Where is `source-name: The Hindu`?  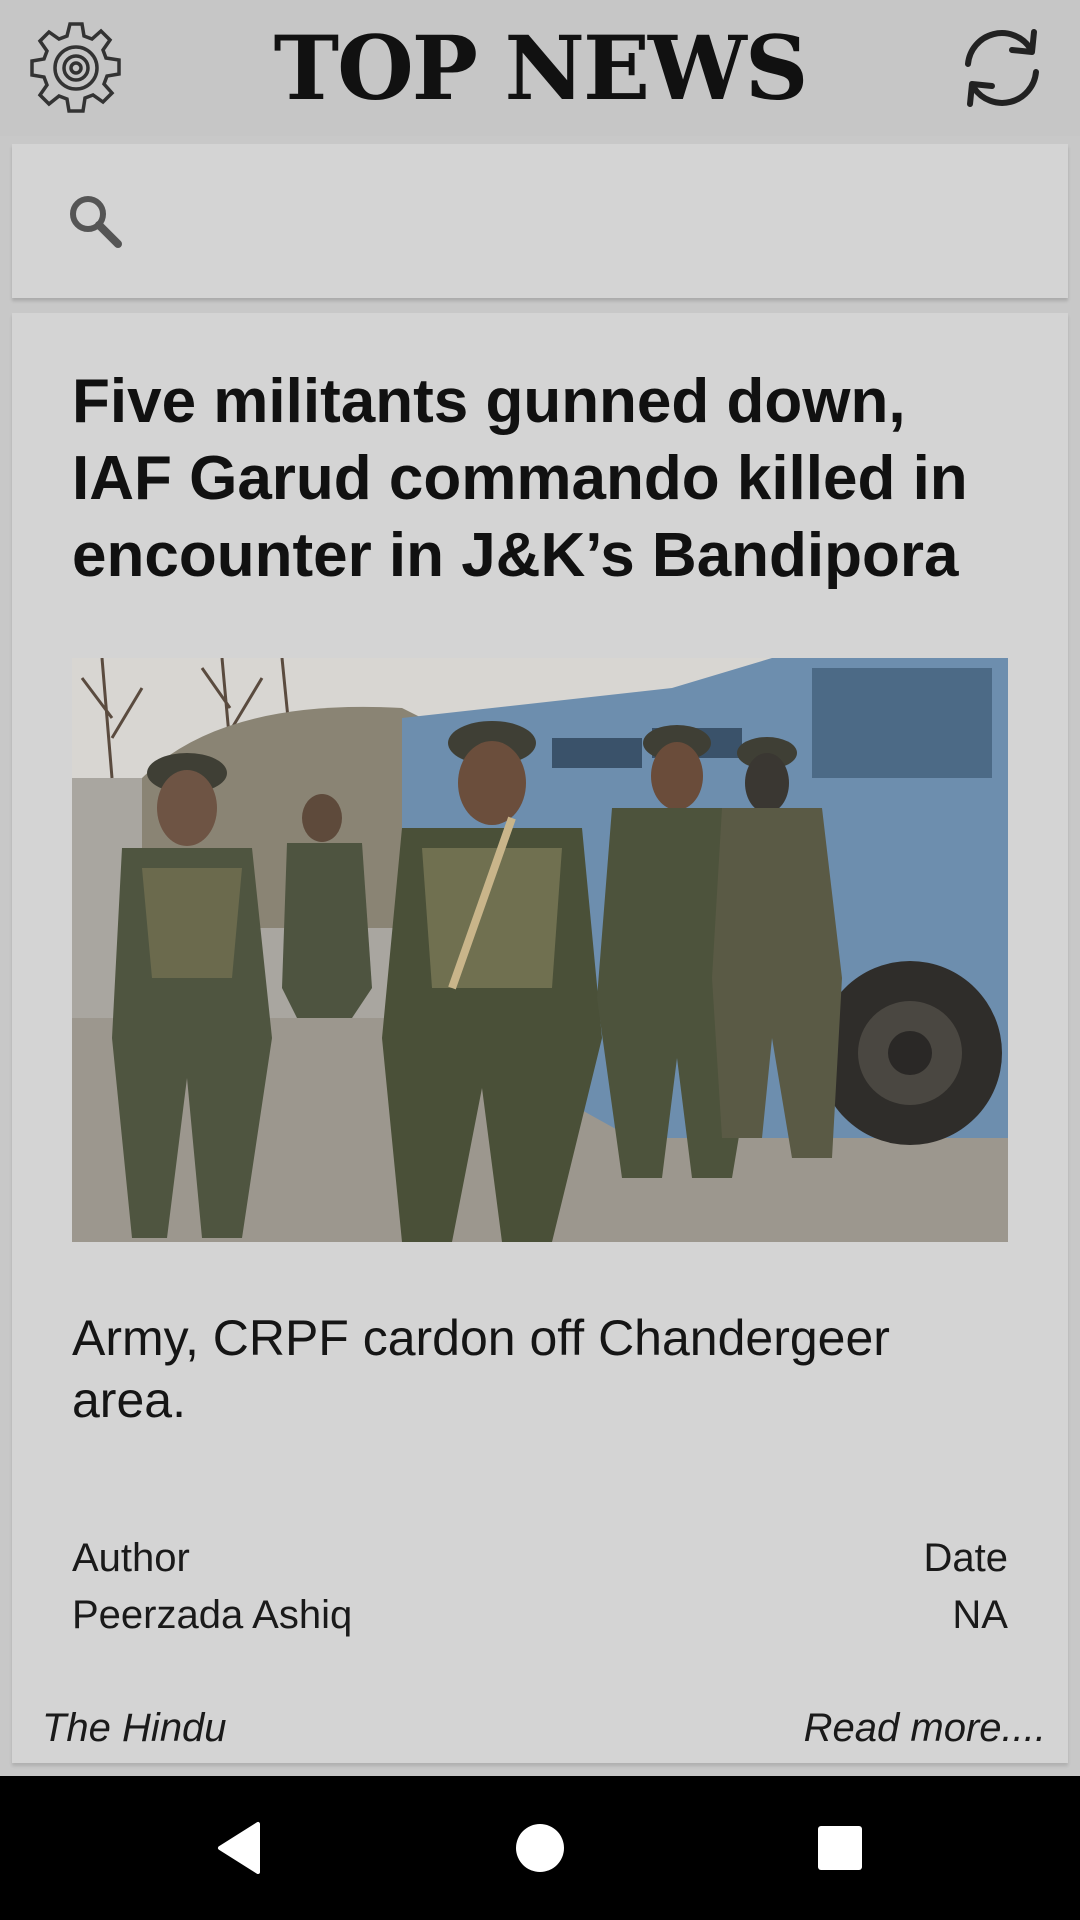
source-name: The Hindu is located at coordinates (134, 1728).